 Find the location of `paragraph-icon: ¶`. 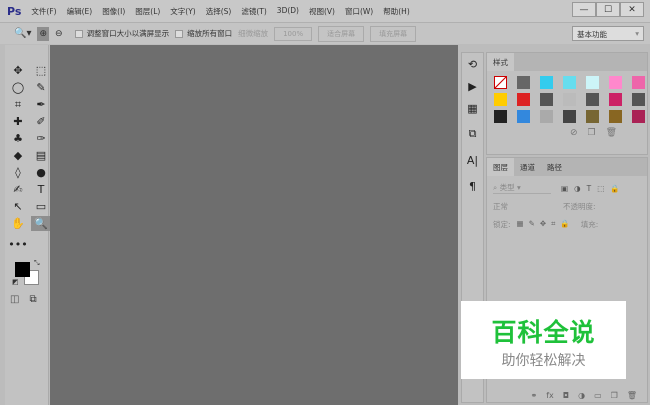

paragraph-icon: ¶ is located at coordinates (472, 186).